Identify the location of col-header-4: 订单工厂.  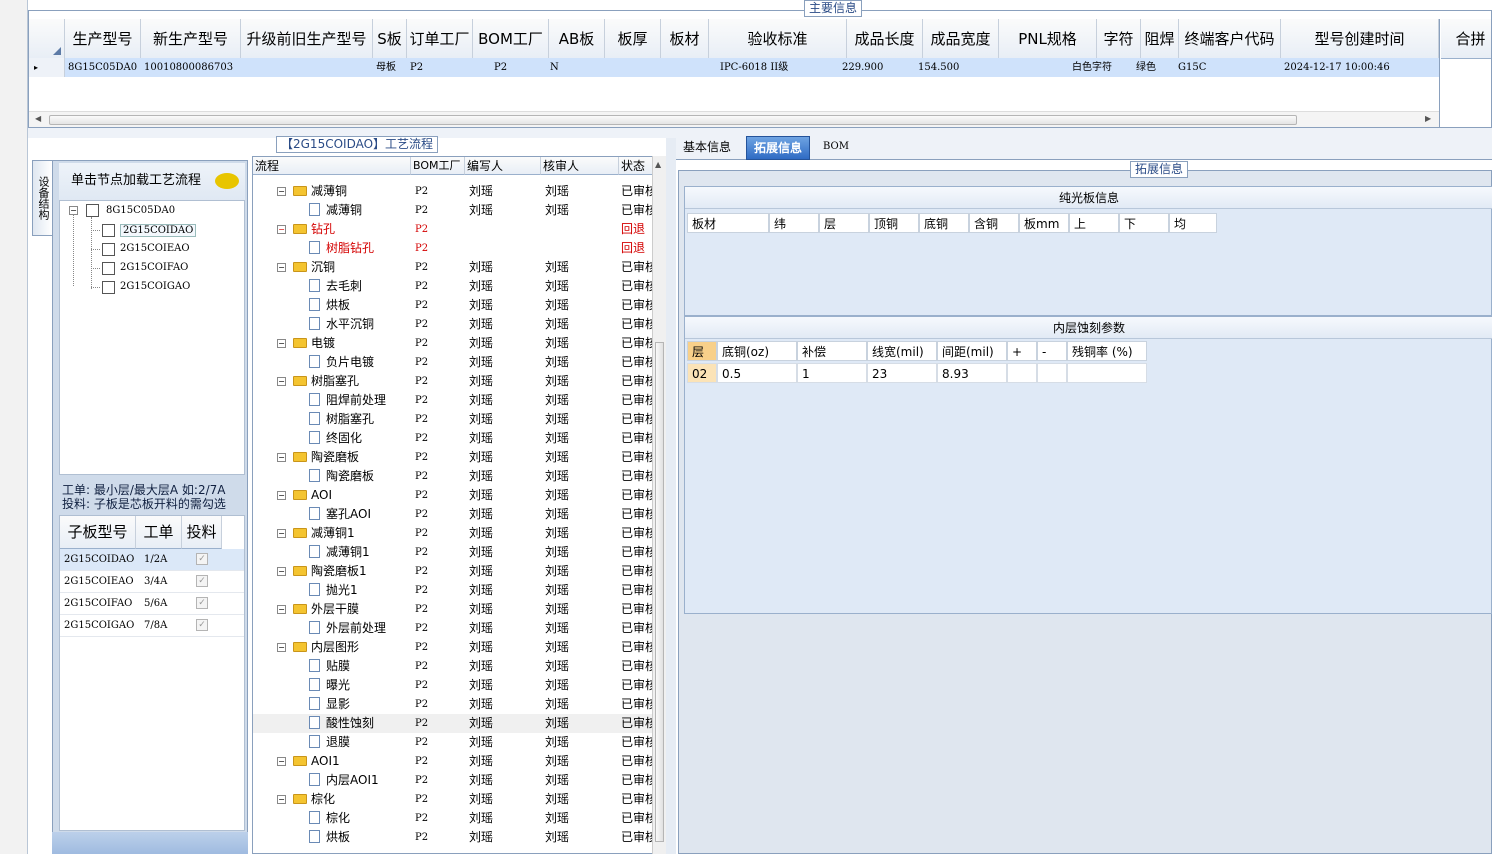
(440, 39).